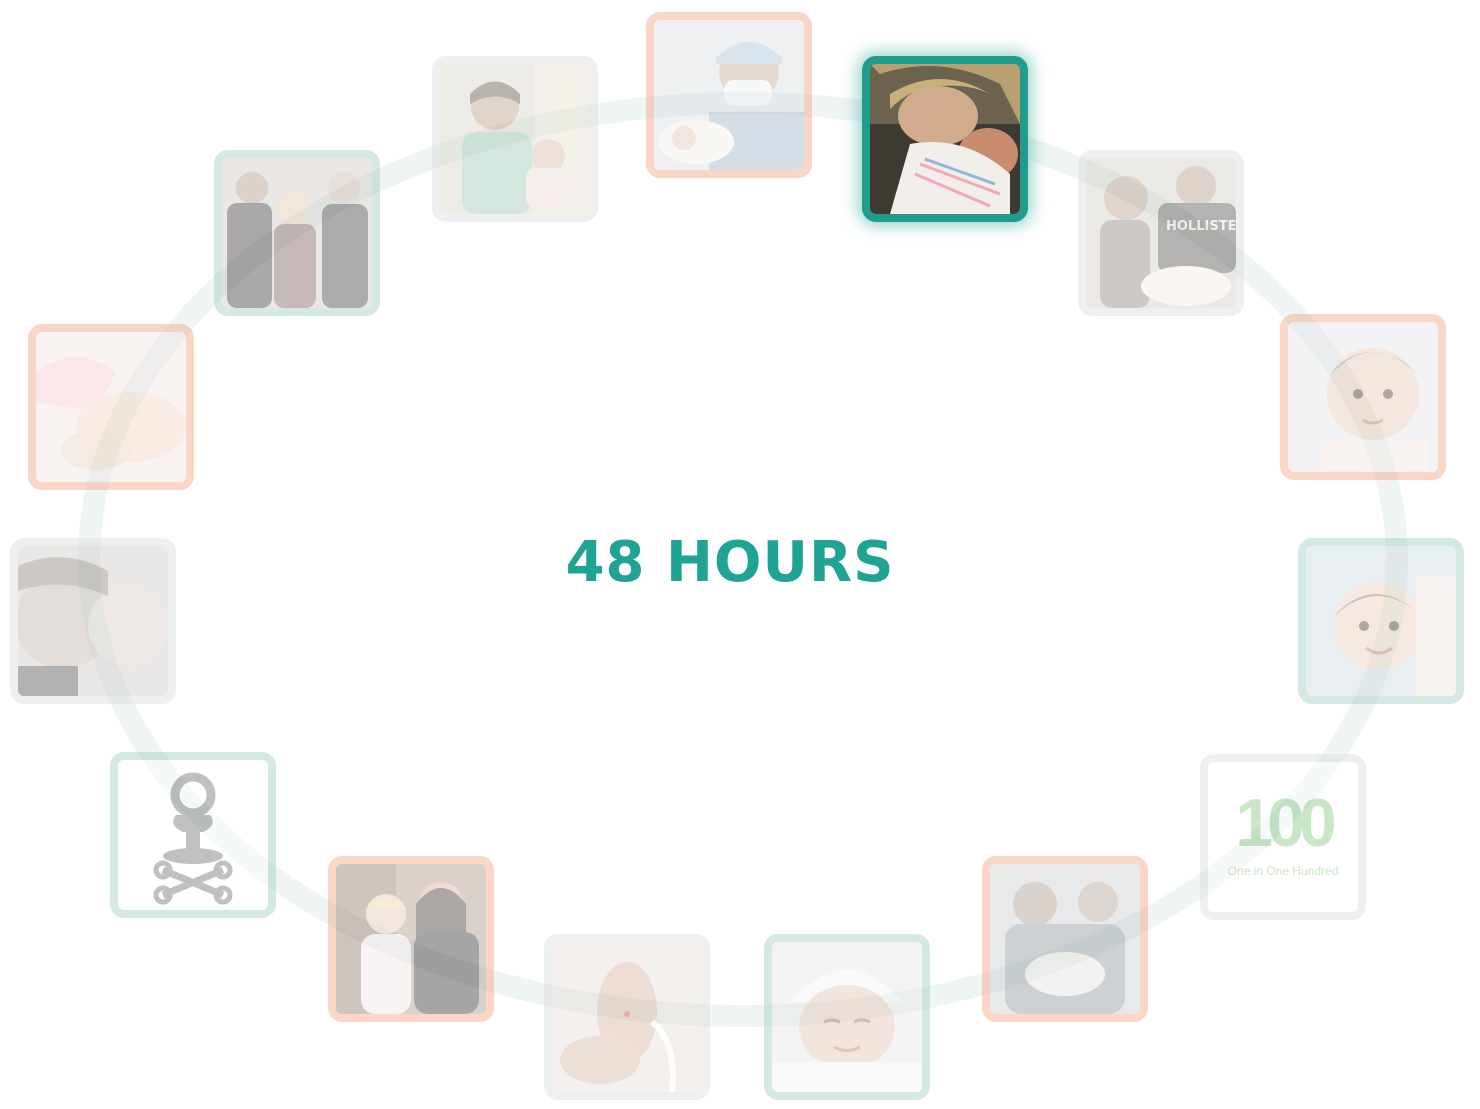  I want to click on tile-doctor-newborn, so click(729, 95).